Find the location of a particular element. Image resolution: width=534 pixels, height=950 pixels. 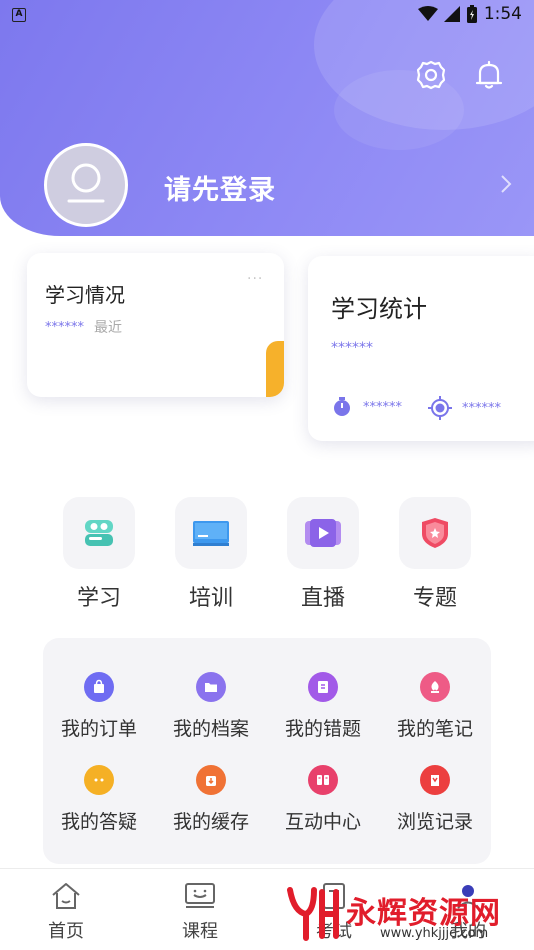

chat-dots-icon is located at coordinates (99, 780).